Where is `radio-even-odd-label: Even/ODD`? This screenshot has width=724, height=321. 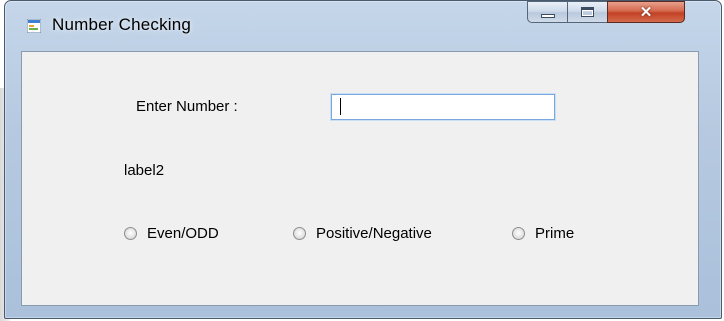 radio-even-odd-label: Even/ODD is located at coordinates (183, 233).